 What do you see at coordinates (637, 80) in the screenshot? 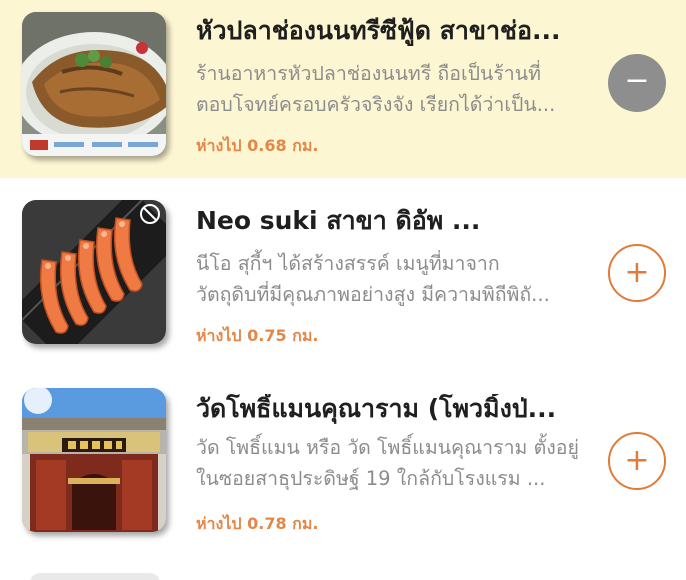
I see `minus-icon: −` at bounding box center [637, 80].